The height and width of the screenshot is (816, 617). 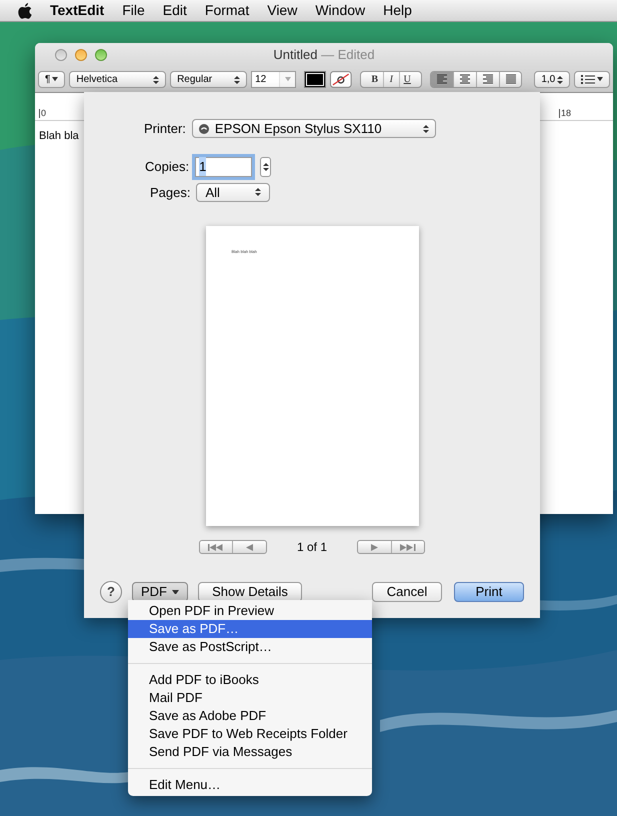 What do you see at coordinates (101, 55) in the screenshot?
I see `zoom-button` at bounding box center [101, 55].